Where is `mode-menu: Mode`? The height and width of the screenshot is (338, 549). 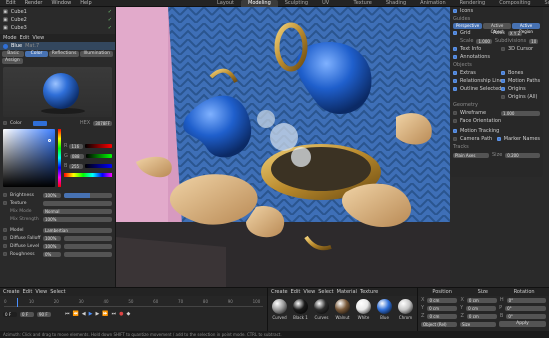
mode-menu: Mode is located at coordinates (10, 38).